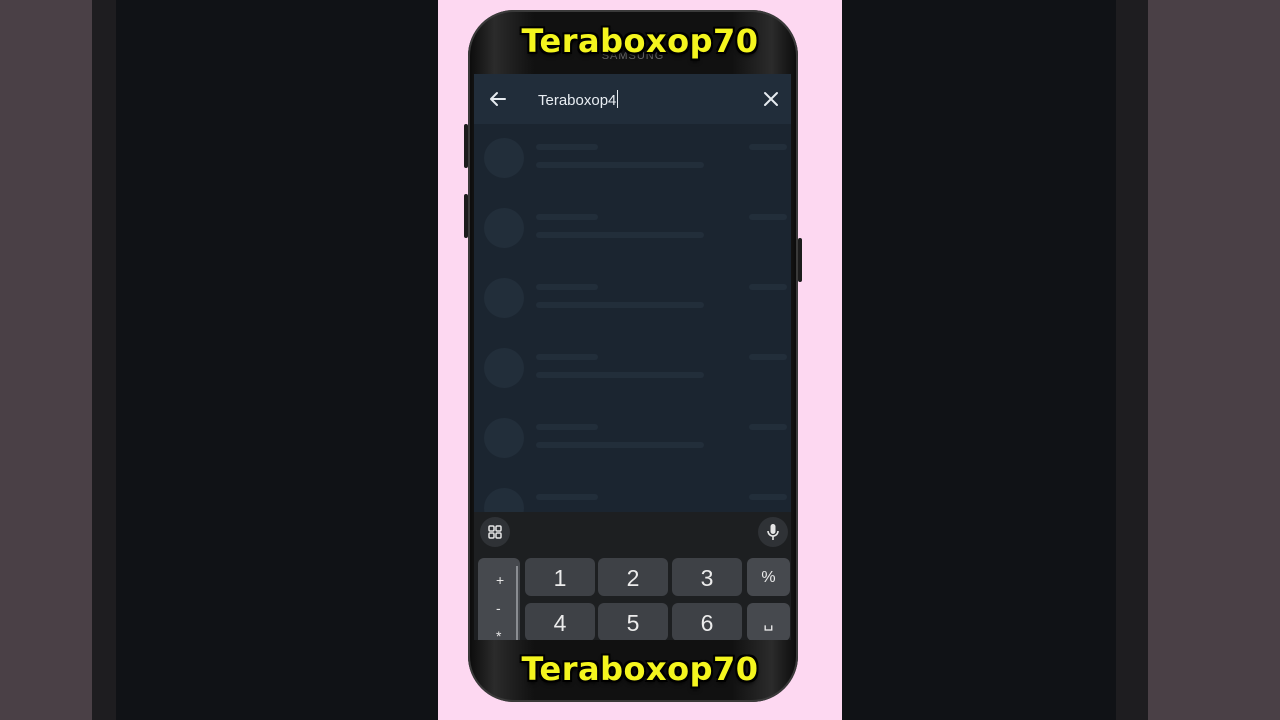  What do you see at coordinates (46, 360) in the screenshot?
I see `backdrop-left-edge` at bounding box center [46, 360].